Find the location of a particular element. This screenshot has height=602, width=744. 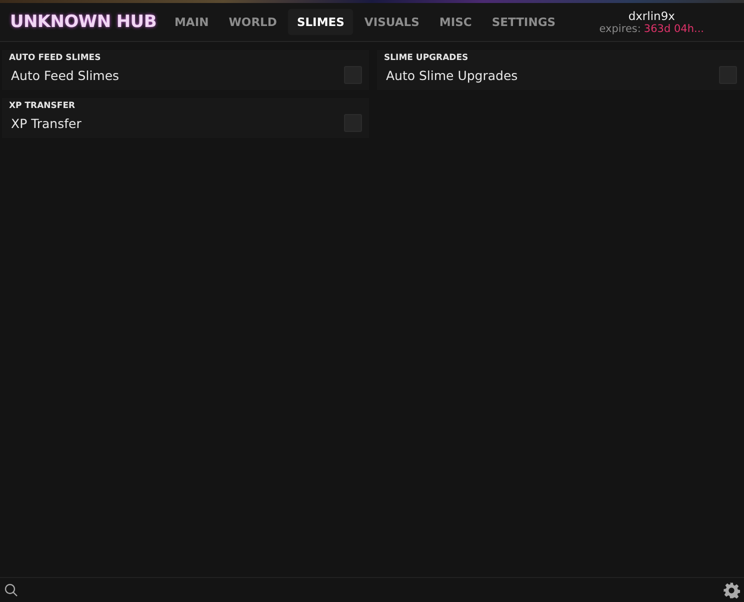

toggle-label: XP Transfer is located at coordinates (46, 123).